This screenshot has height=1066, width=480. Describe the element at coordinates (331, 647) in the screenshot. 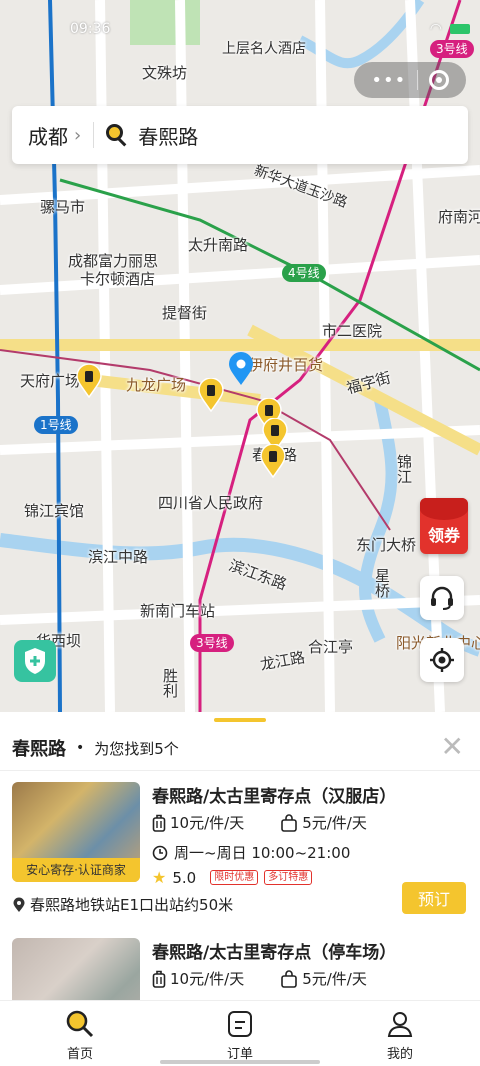

I see `map-label: 合江亭` at that location.